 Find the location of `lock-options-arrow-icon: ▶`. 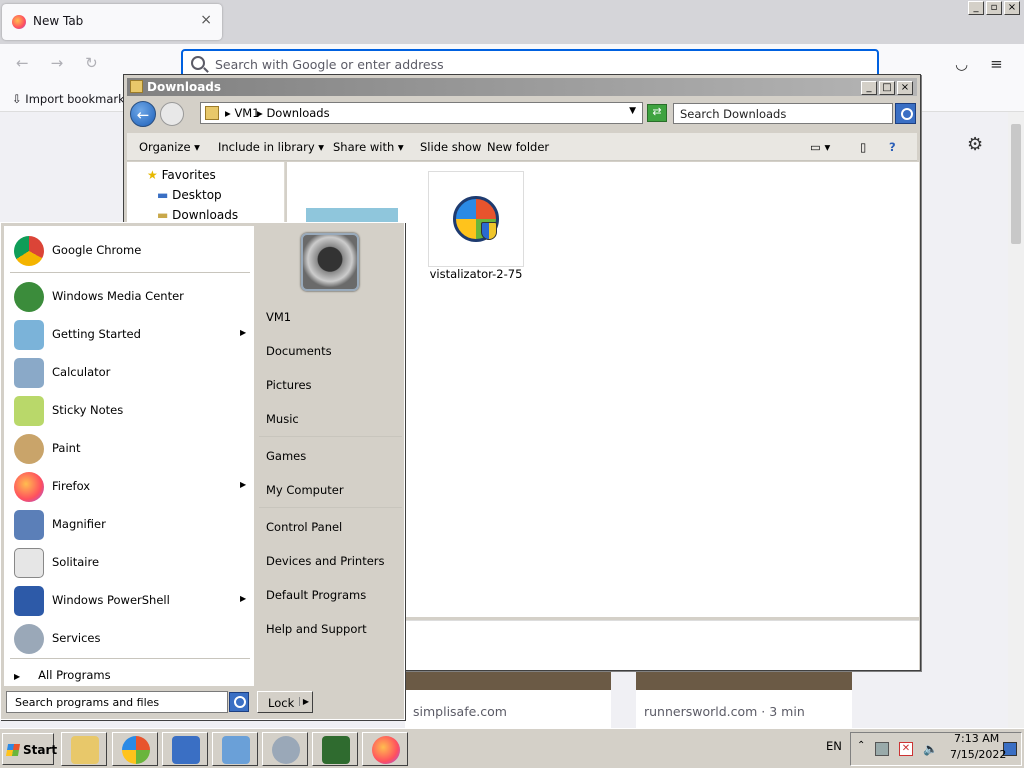

lock-options-arrow-icon: ▶ is located at coordinates (303, 701).